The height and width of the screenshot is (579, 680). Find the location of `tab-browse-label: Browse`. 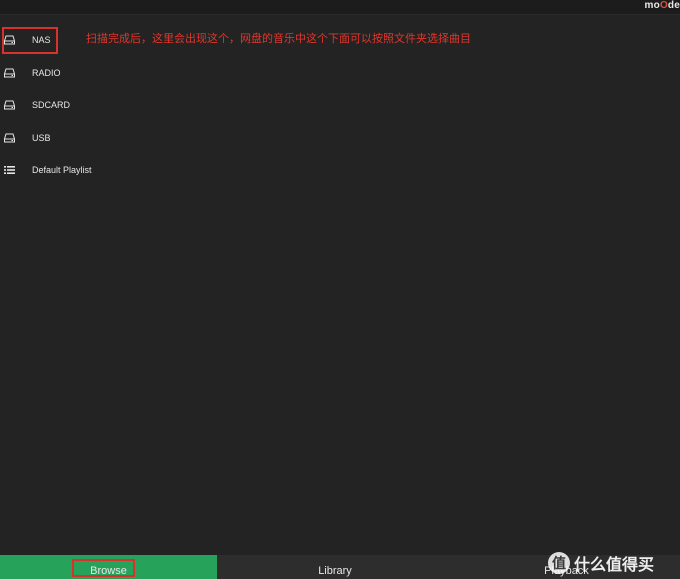

tab-browse-label: Browse is located at coordinates (108, 571).